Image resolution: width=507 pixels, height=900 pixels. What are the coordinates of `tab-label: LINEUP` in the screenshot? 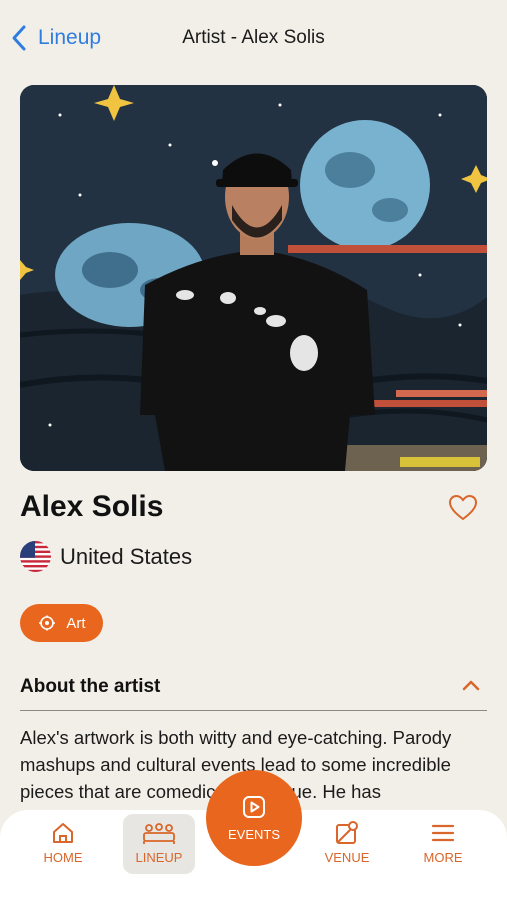 It's located at (159, 857).